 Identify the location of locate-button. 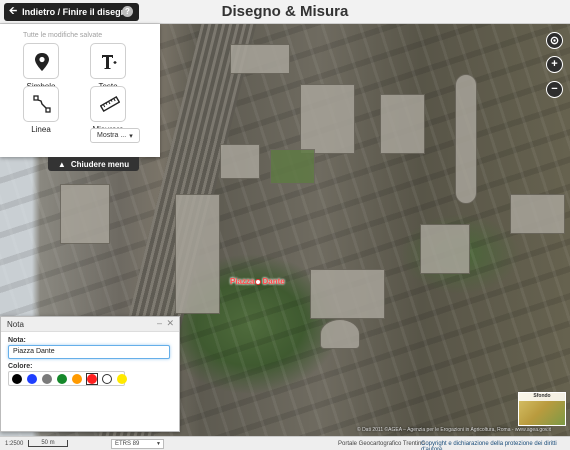
(554, 40).